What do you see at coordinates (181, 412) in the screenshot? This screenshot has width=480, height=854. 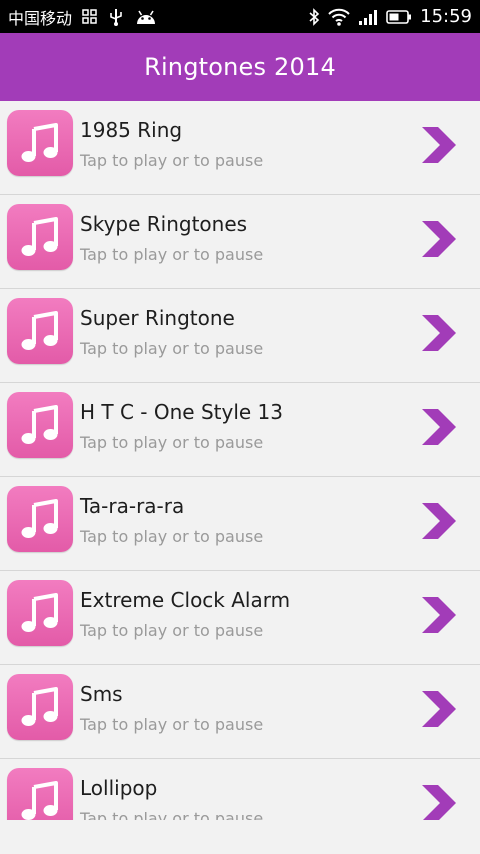 I see `ringtone-title: H T C - One Style 13` at bounding box center [181, 412].